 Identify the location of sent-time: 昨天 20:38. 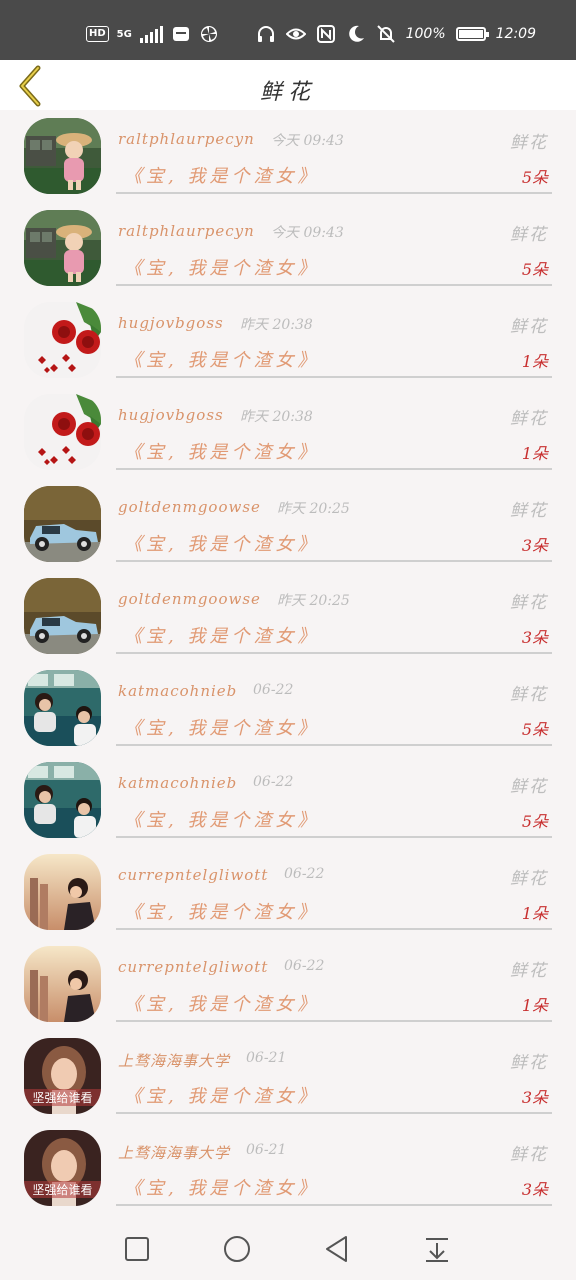
(276, 325).